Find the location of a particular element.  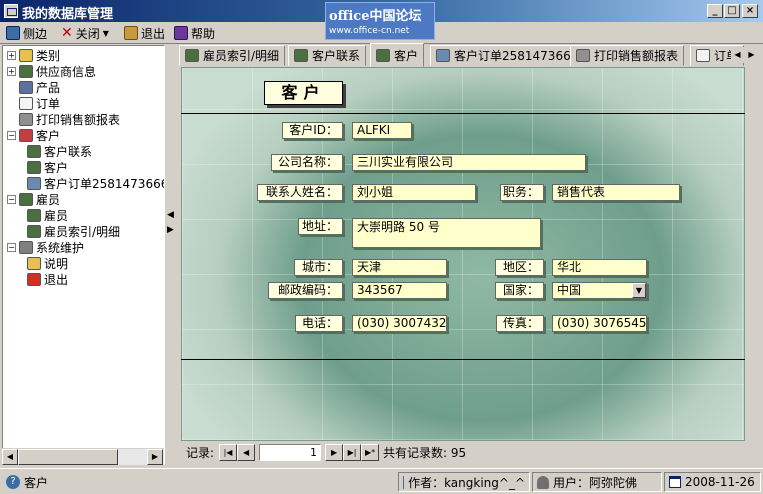

exit-door-icon is located at coordinates (131, 33).